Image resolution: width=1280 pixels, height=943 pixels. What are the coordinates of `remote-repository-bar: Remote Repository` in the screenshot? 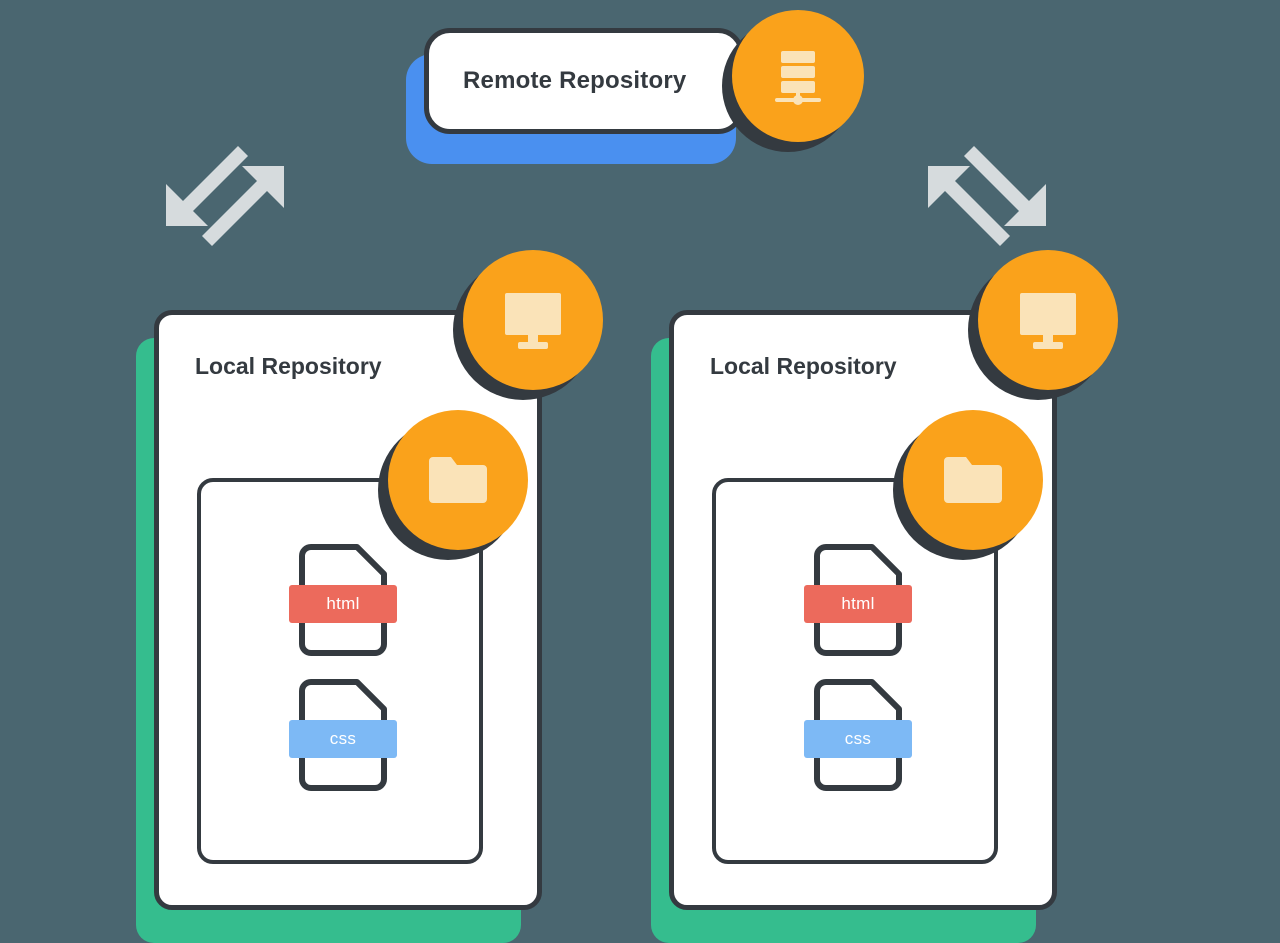 It's located at (584, 81).